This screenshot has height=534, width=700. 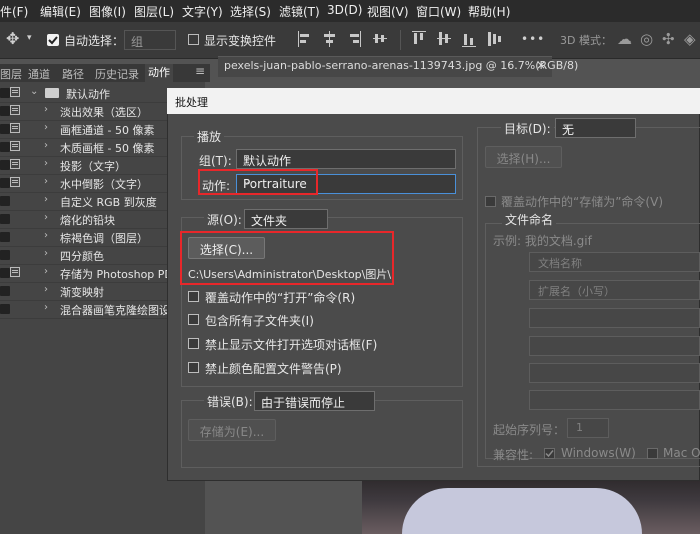 What do you see at coordinates (469, 39) in the screenshot?
I see `align-bottom-icon` at bounding box center [469, 39].